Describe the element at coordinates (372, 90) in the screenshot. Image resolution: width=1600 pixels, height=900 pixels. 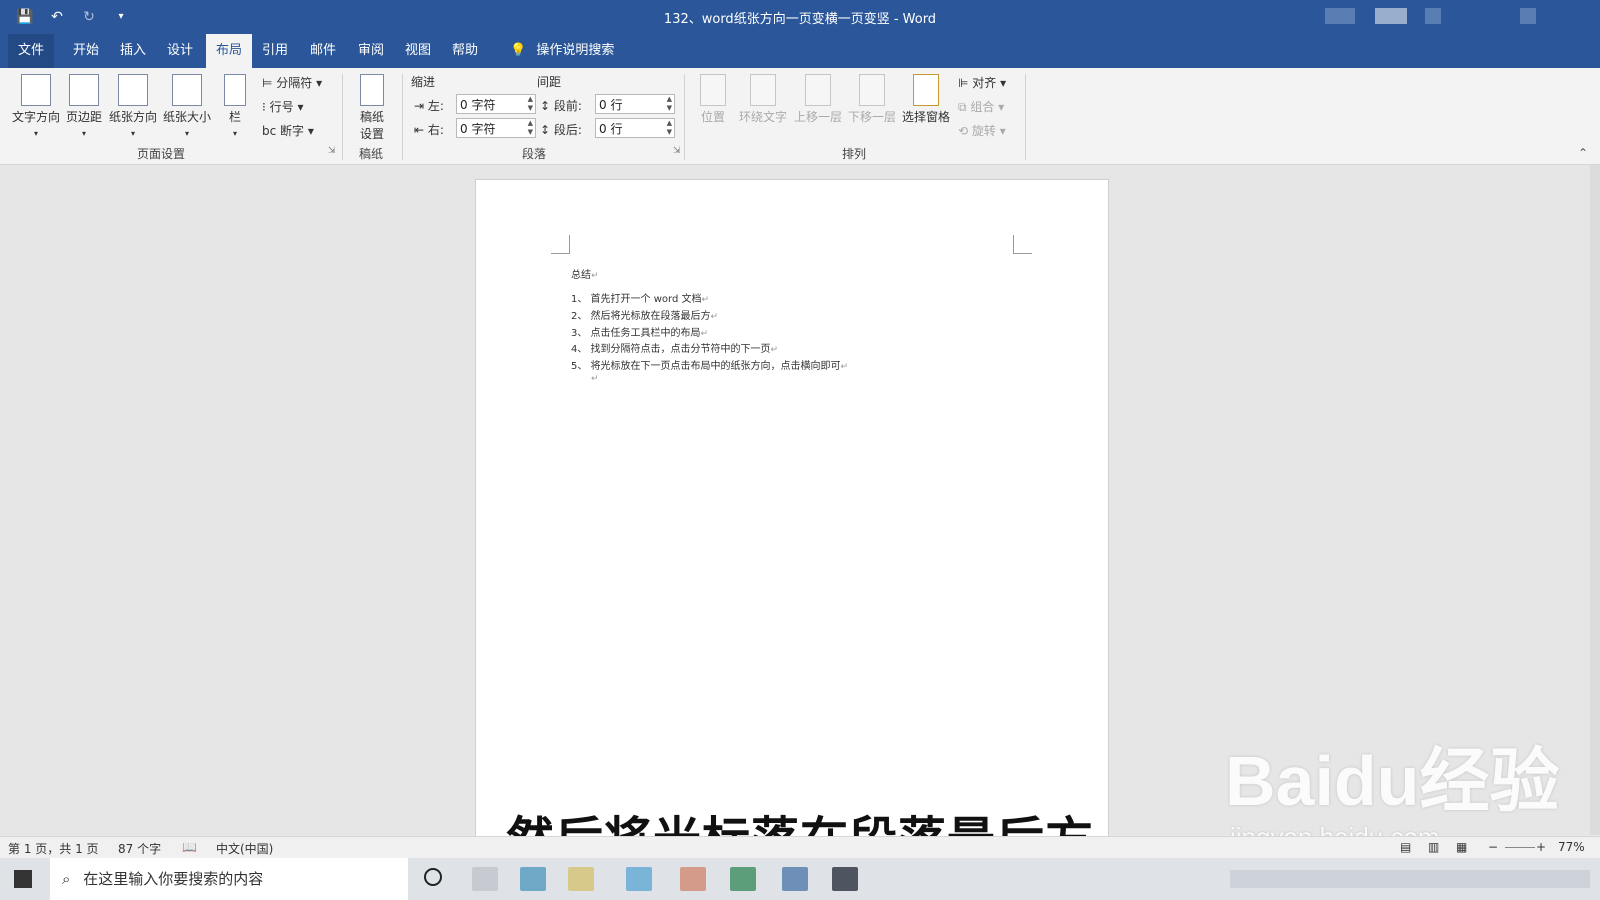
I see `manuscript-icon` at that location.